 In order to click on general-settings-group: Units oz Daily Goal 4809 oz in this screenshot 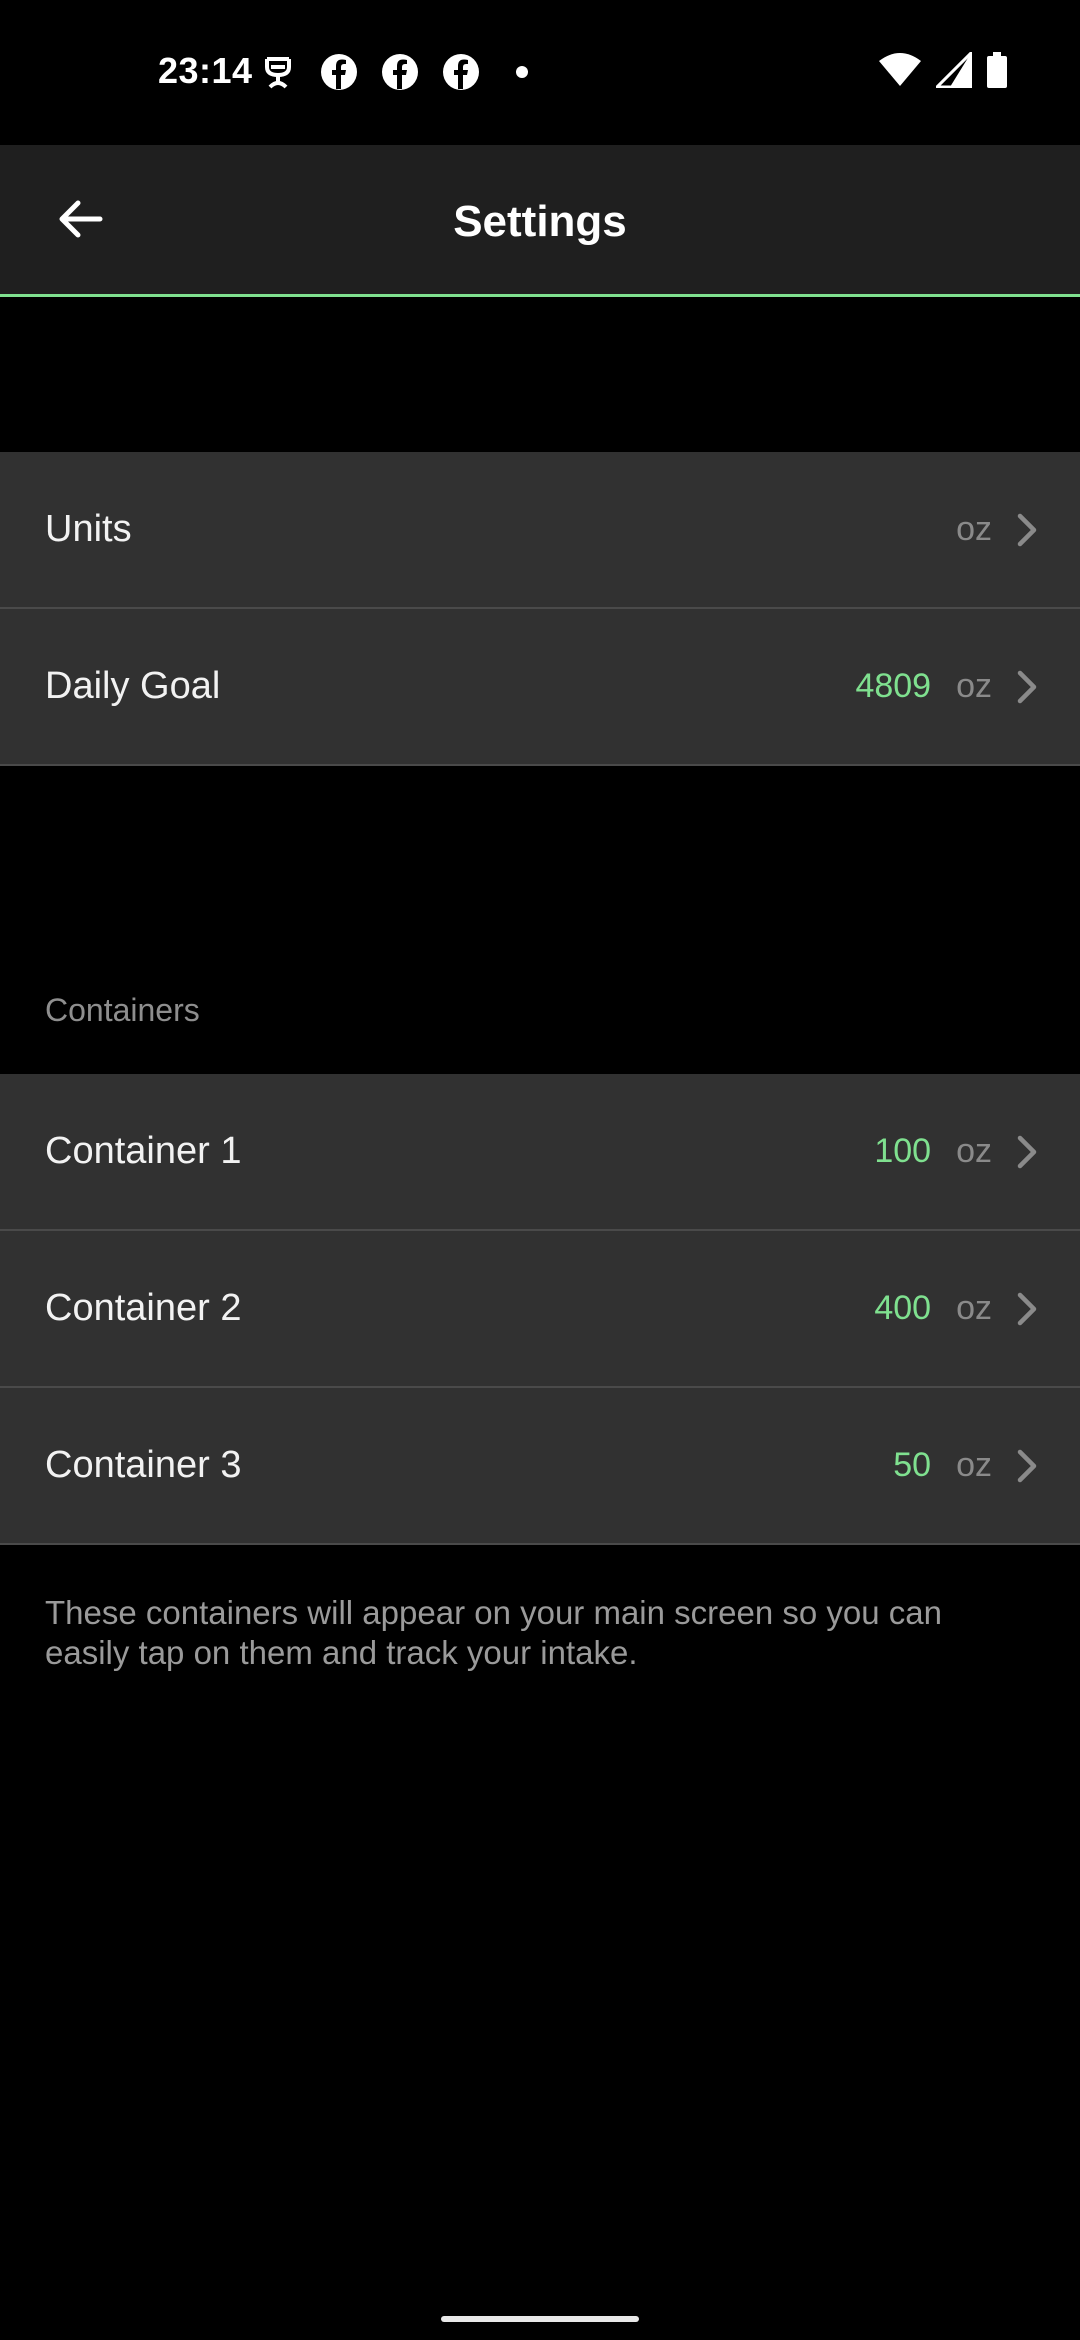, I will do `click(540, 609)`.